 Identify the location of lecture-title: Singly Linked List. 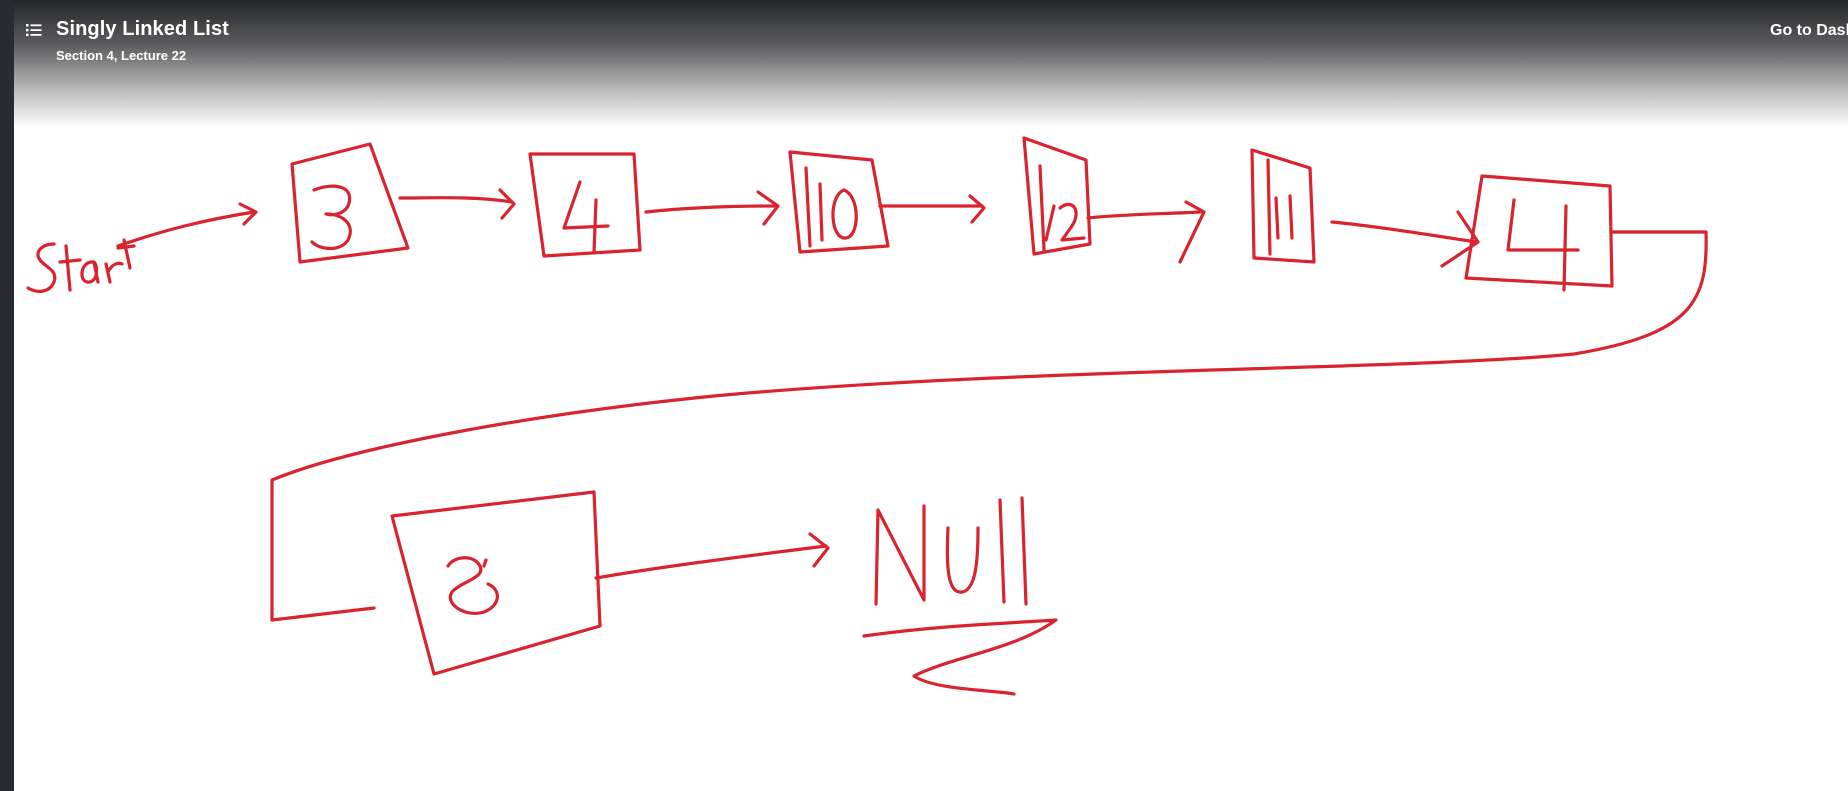
(142, 29).